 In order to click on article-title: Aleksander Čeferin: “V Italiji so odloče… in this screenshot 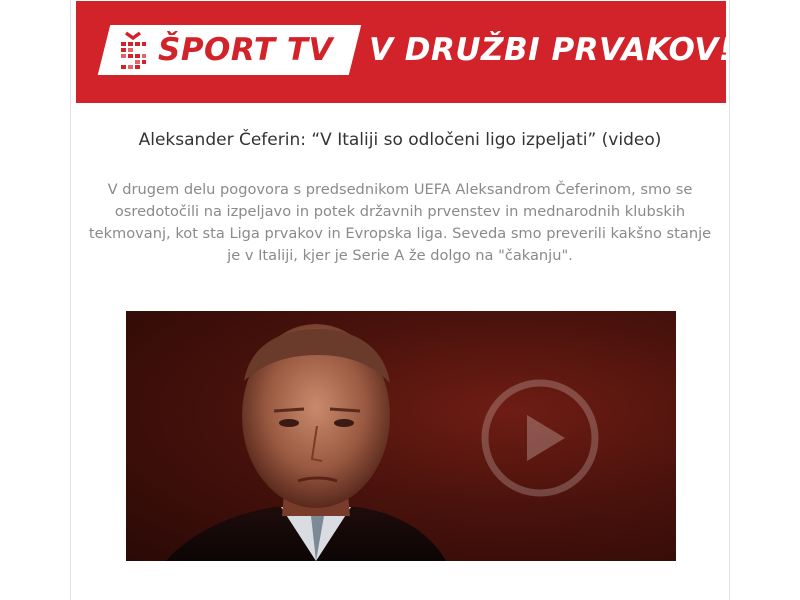, I will do `click(400, 140)`.